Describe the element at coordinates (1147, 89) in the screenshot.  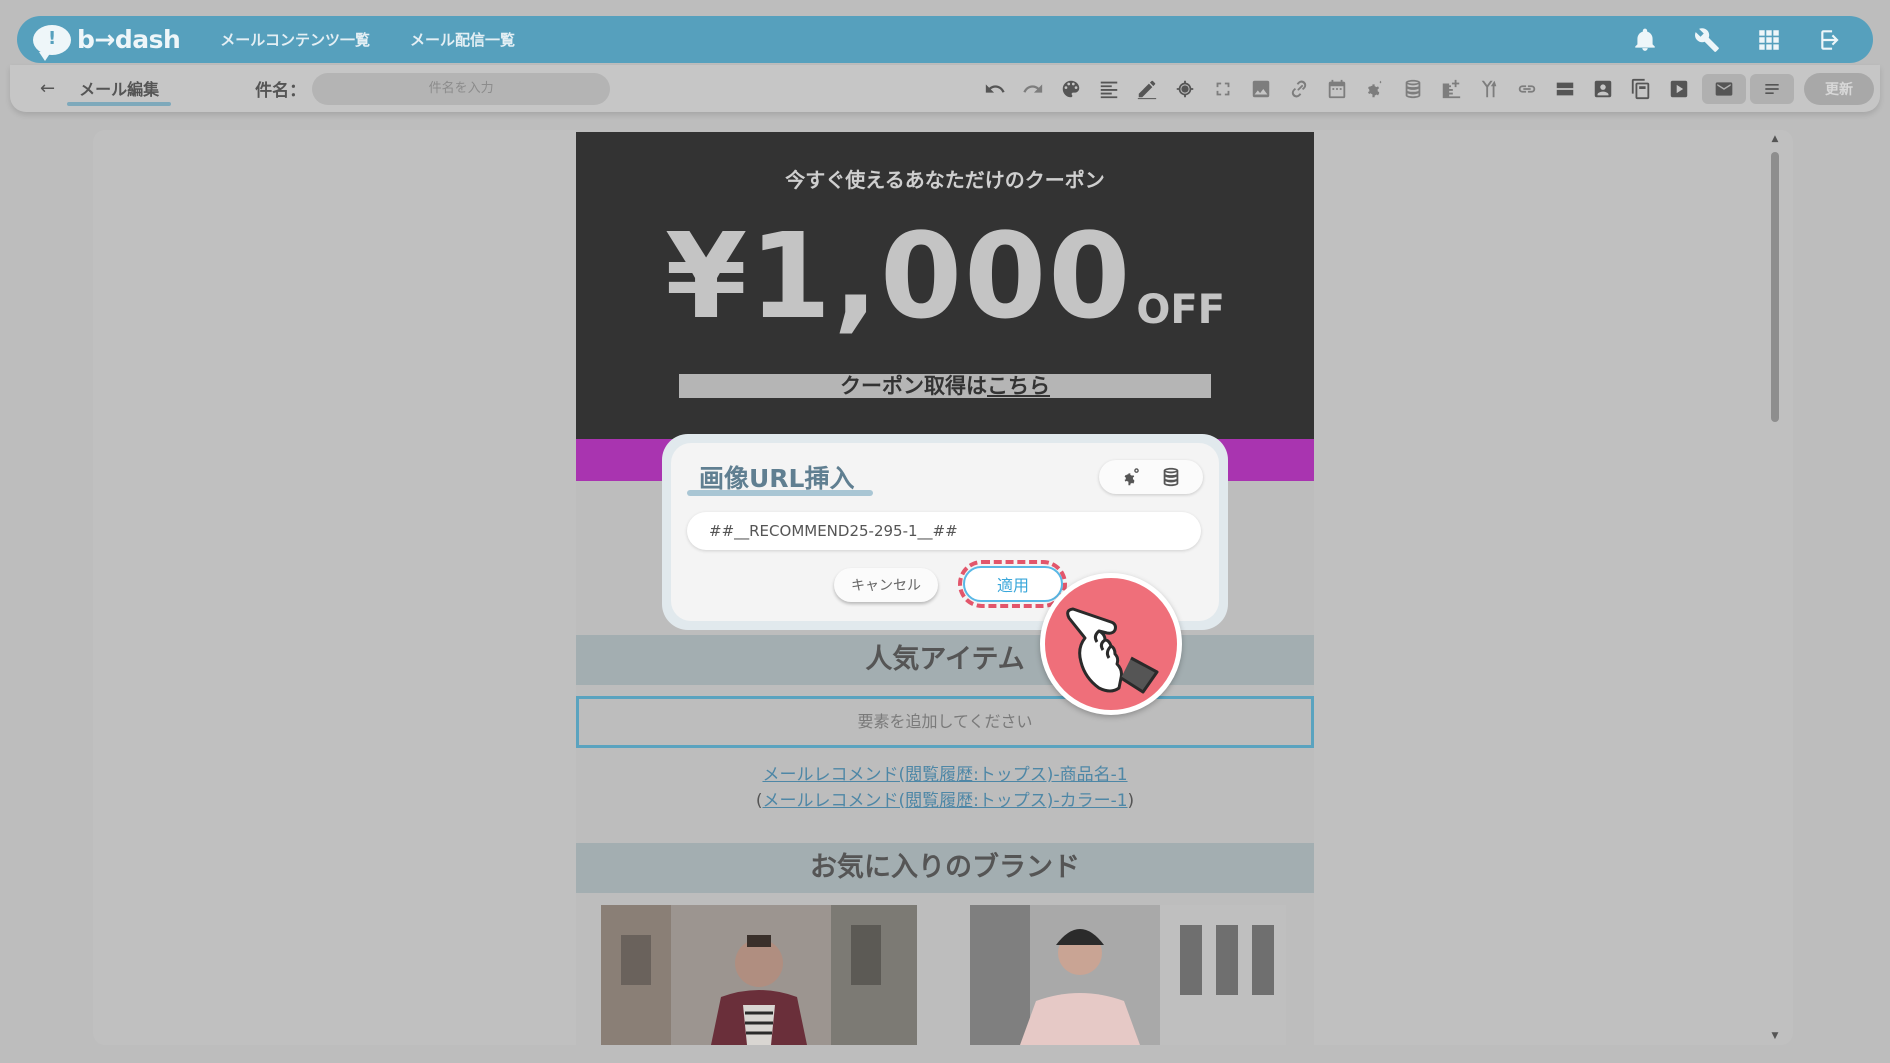
I see `edit-icon` at that location.